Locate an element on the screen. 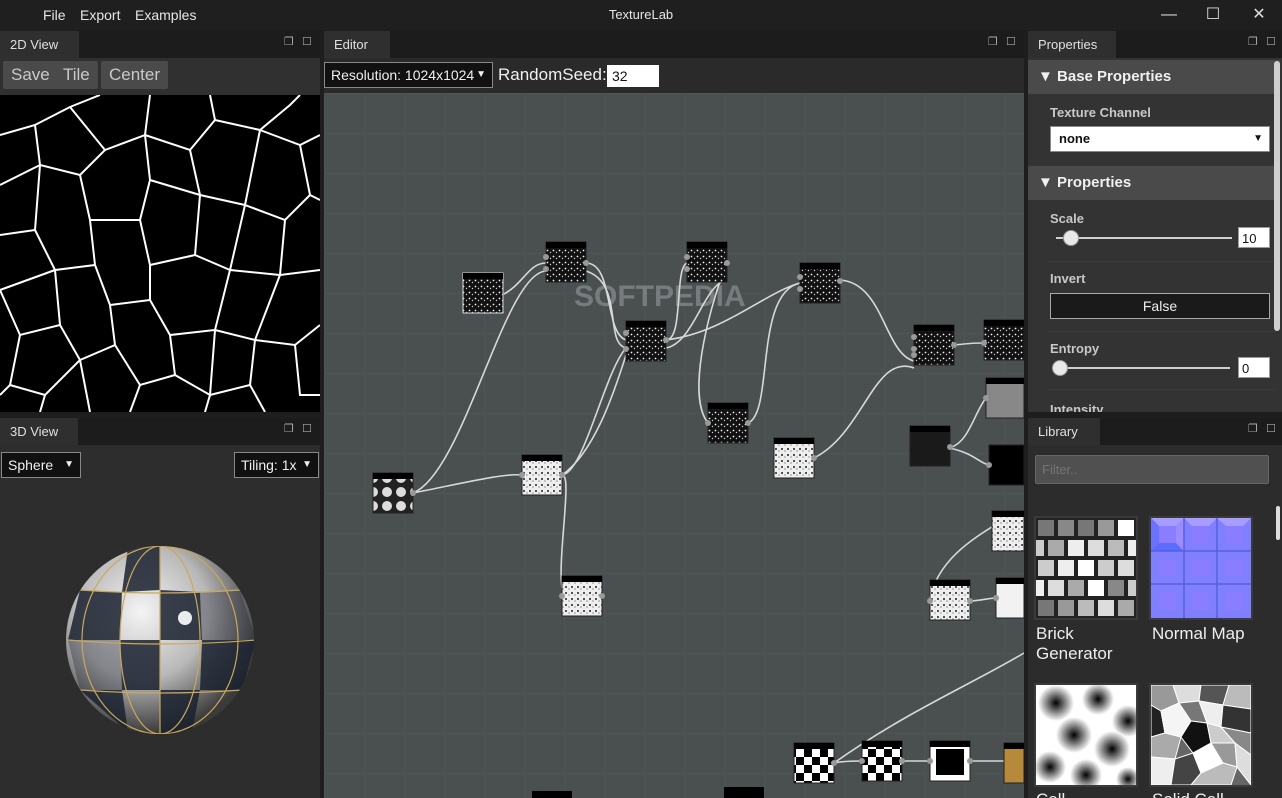  tile-button: Tile is located at coordinates (76, 75).